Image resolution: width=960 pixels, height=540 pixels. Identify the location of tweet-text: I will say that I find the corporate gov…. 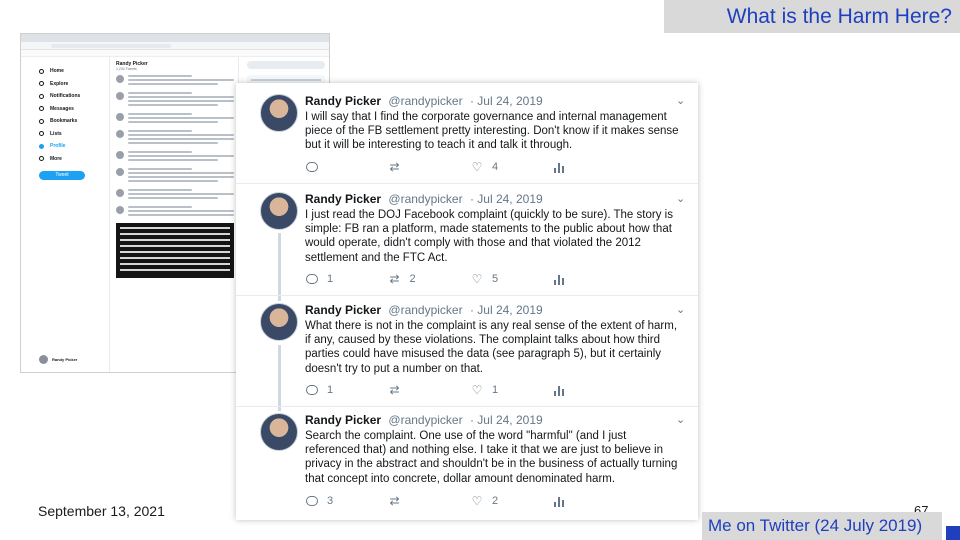
(492, 131).